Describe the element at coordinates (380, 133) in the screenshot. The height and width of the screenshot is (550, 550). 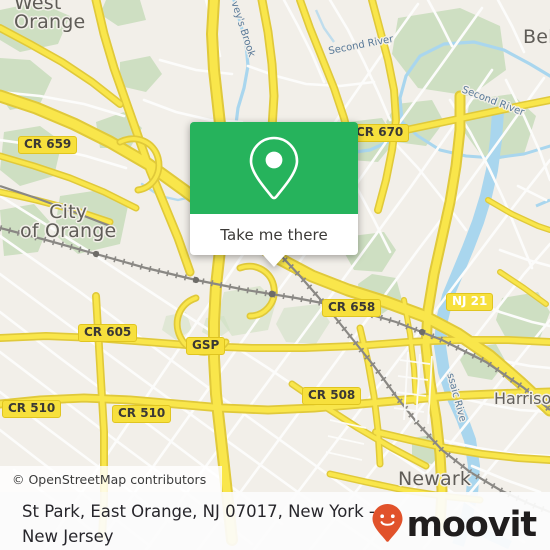
I see `road-shield-cr670: CR 670` at that location.